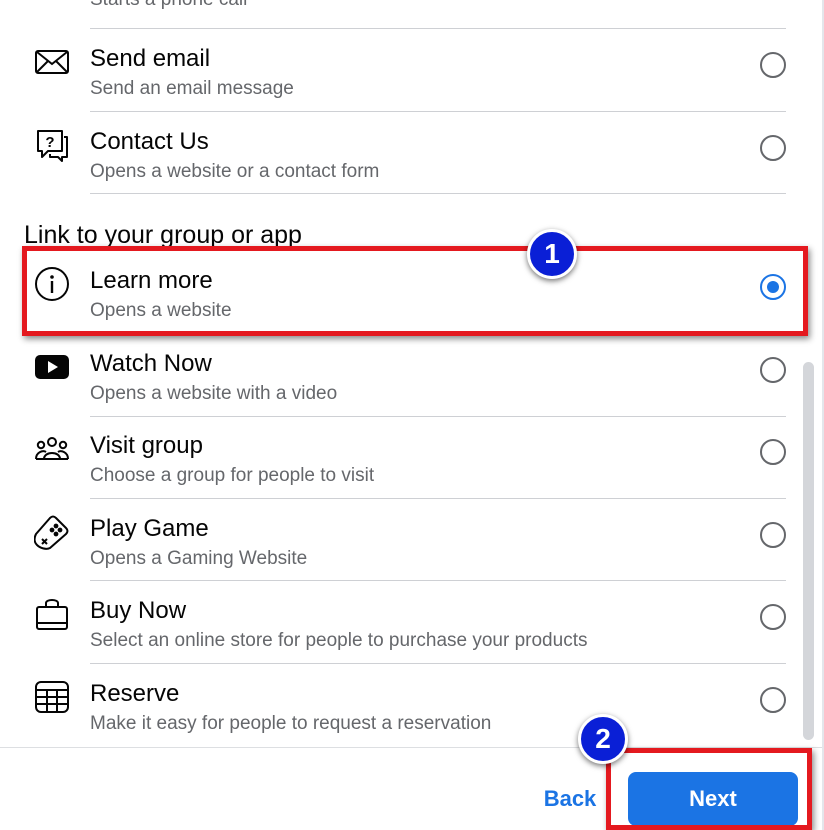 The height and width of the screenshot is (830, 824). I want to click on calendar-icon, so click(52, 697).